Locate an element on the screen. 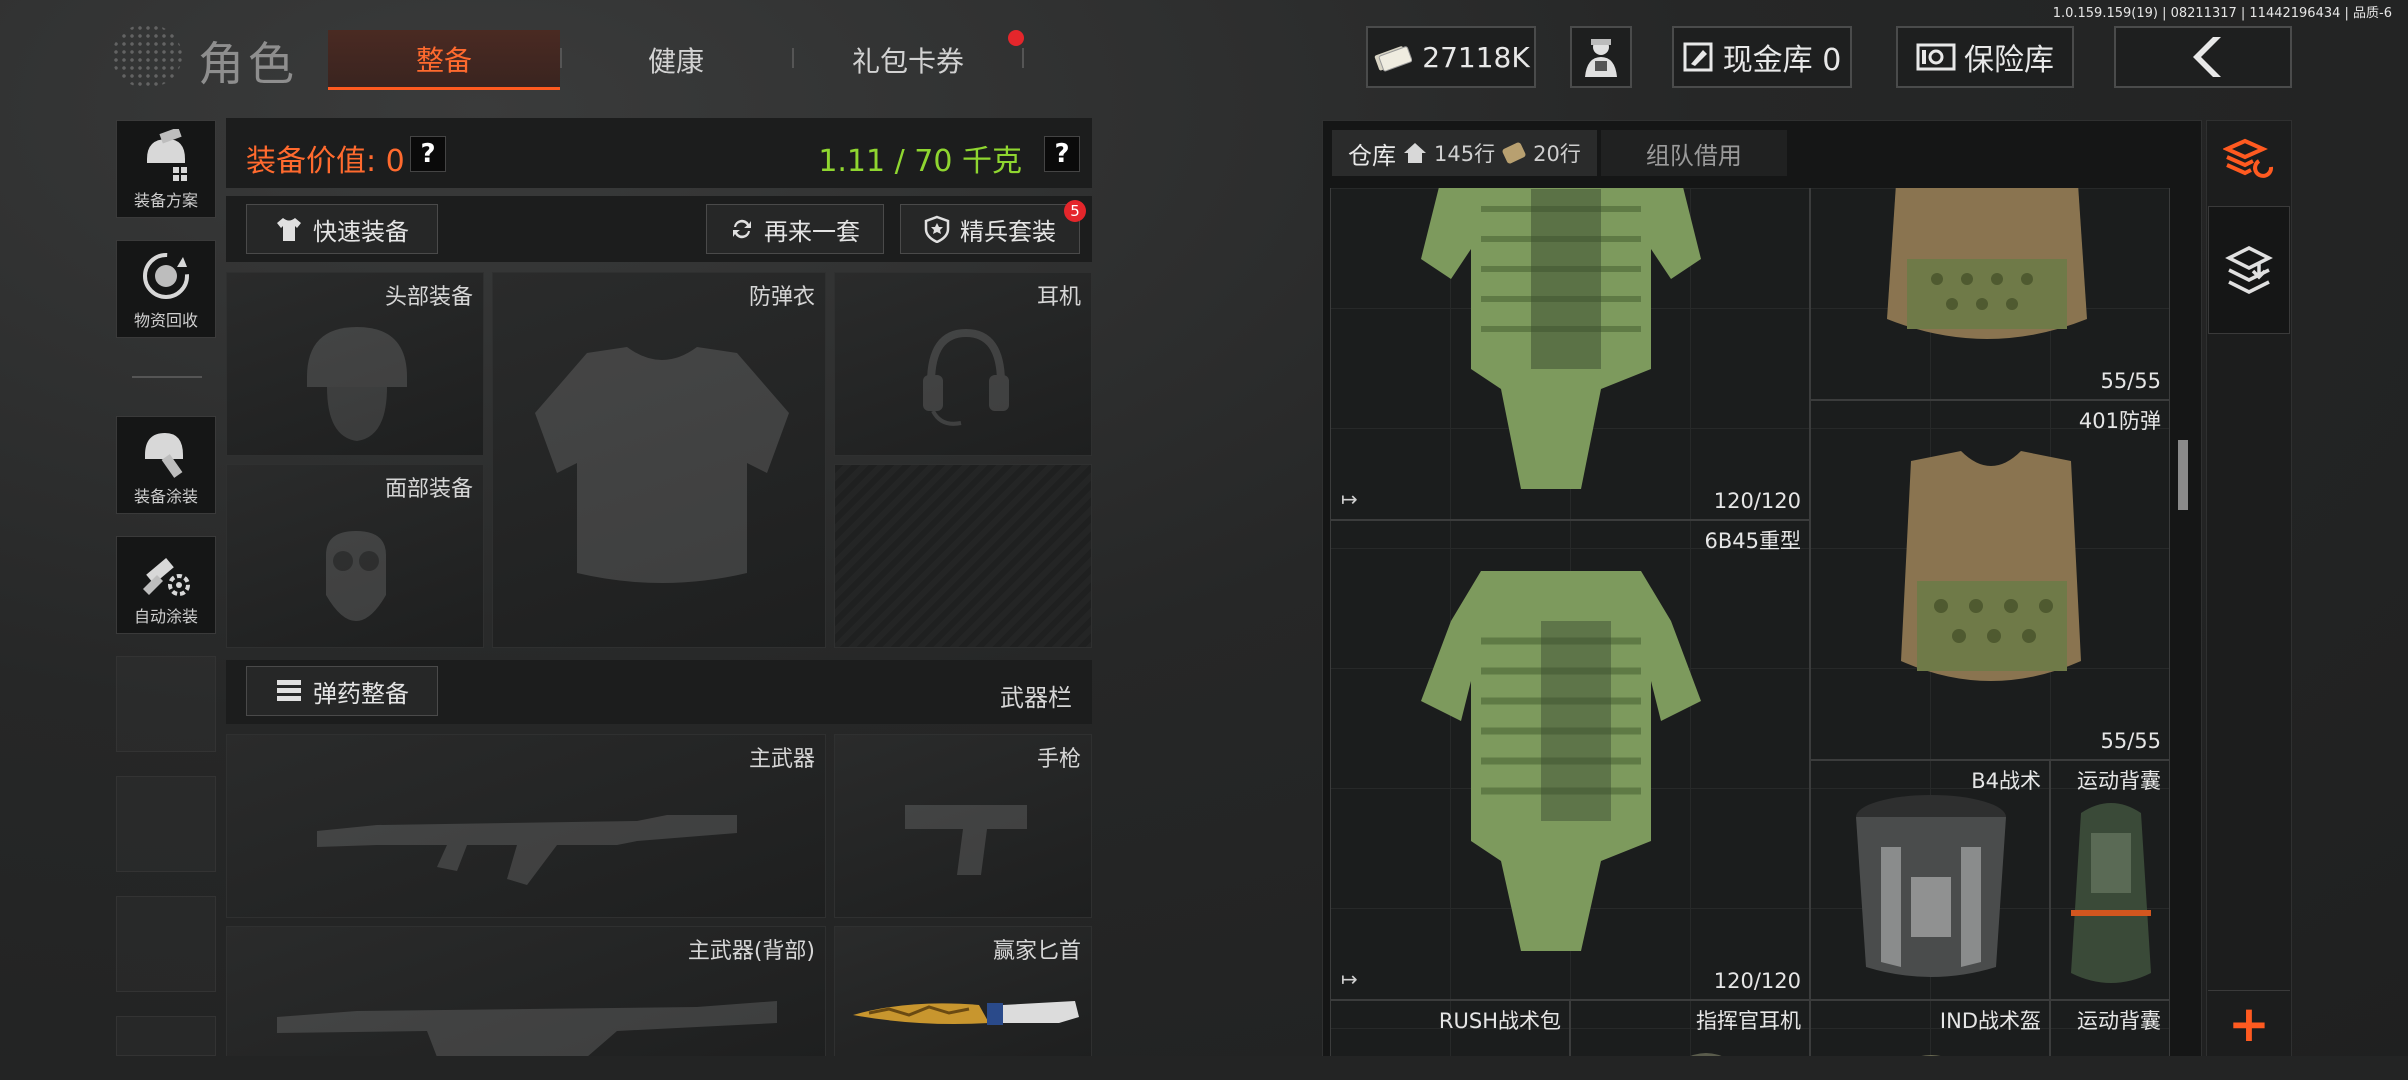 This screenshot has height=1080, width=2408. stash-deposit-button is located at coordinates (2249, 270).